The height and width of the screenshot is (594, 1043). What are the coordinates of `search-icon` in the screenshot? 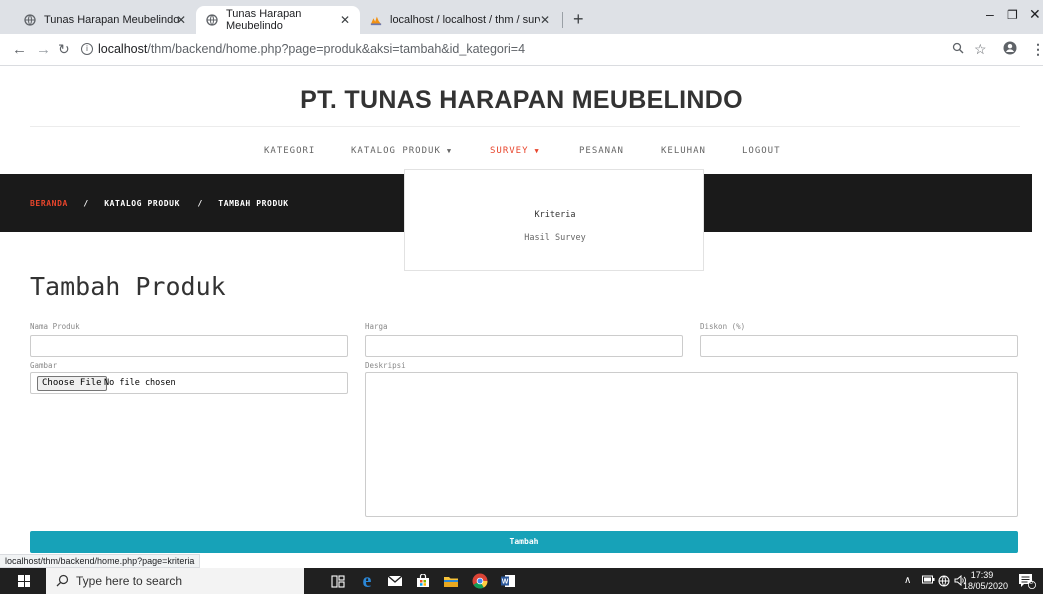 It's located at (62, 583).